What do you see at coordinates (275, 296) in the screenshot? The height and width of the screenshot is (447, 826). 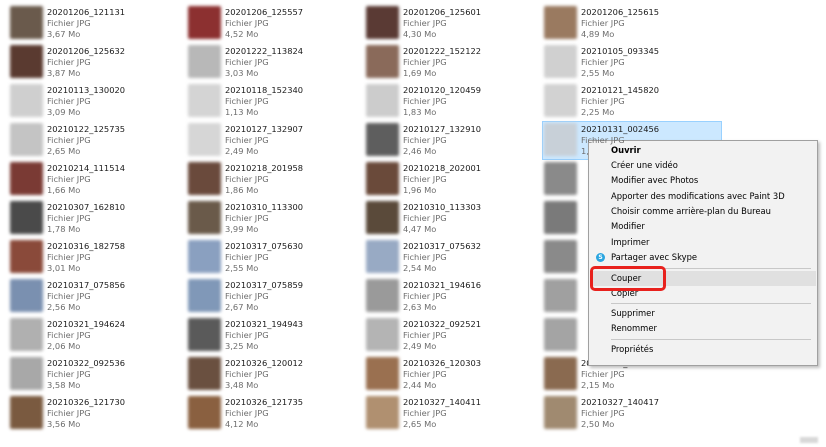 I see `file-item: 20210317_075859 Fichier JPG 2,67 Mo` at bounding box center [275, 296].